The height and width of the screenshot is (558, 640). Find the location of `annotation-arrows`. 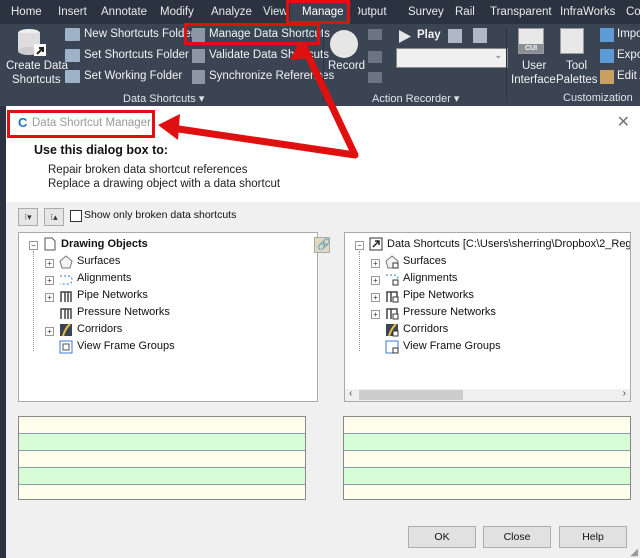

annotation-arrows is located at coordinates (258, 99).